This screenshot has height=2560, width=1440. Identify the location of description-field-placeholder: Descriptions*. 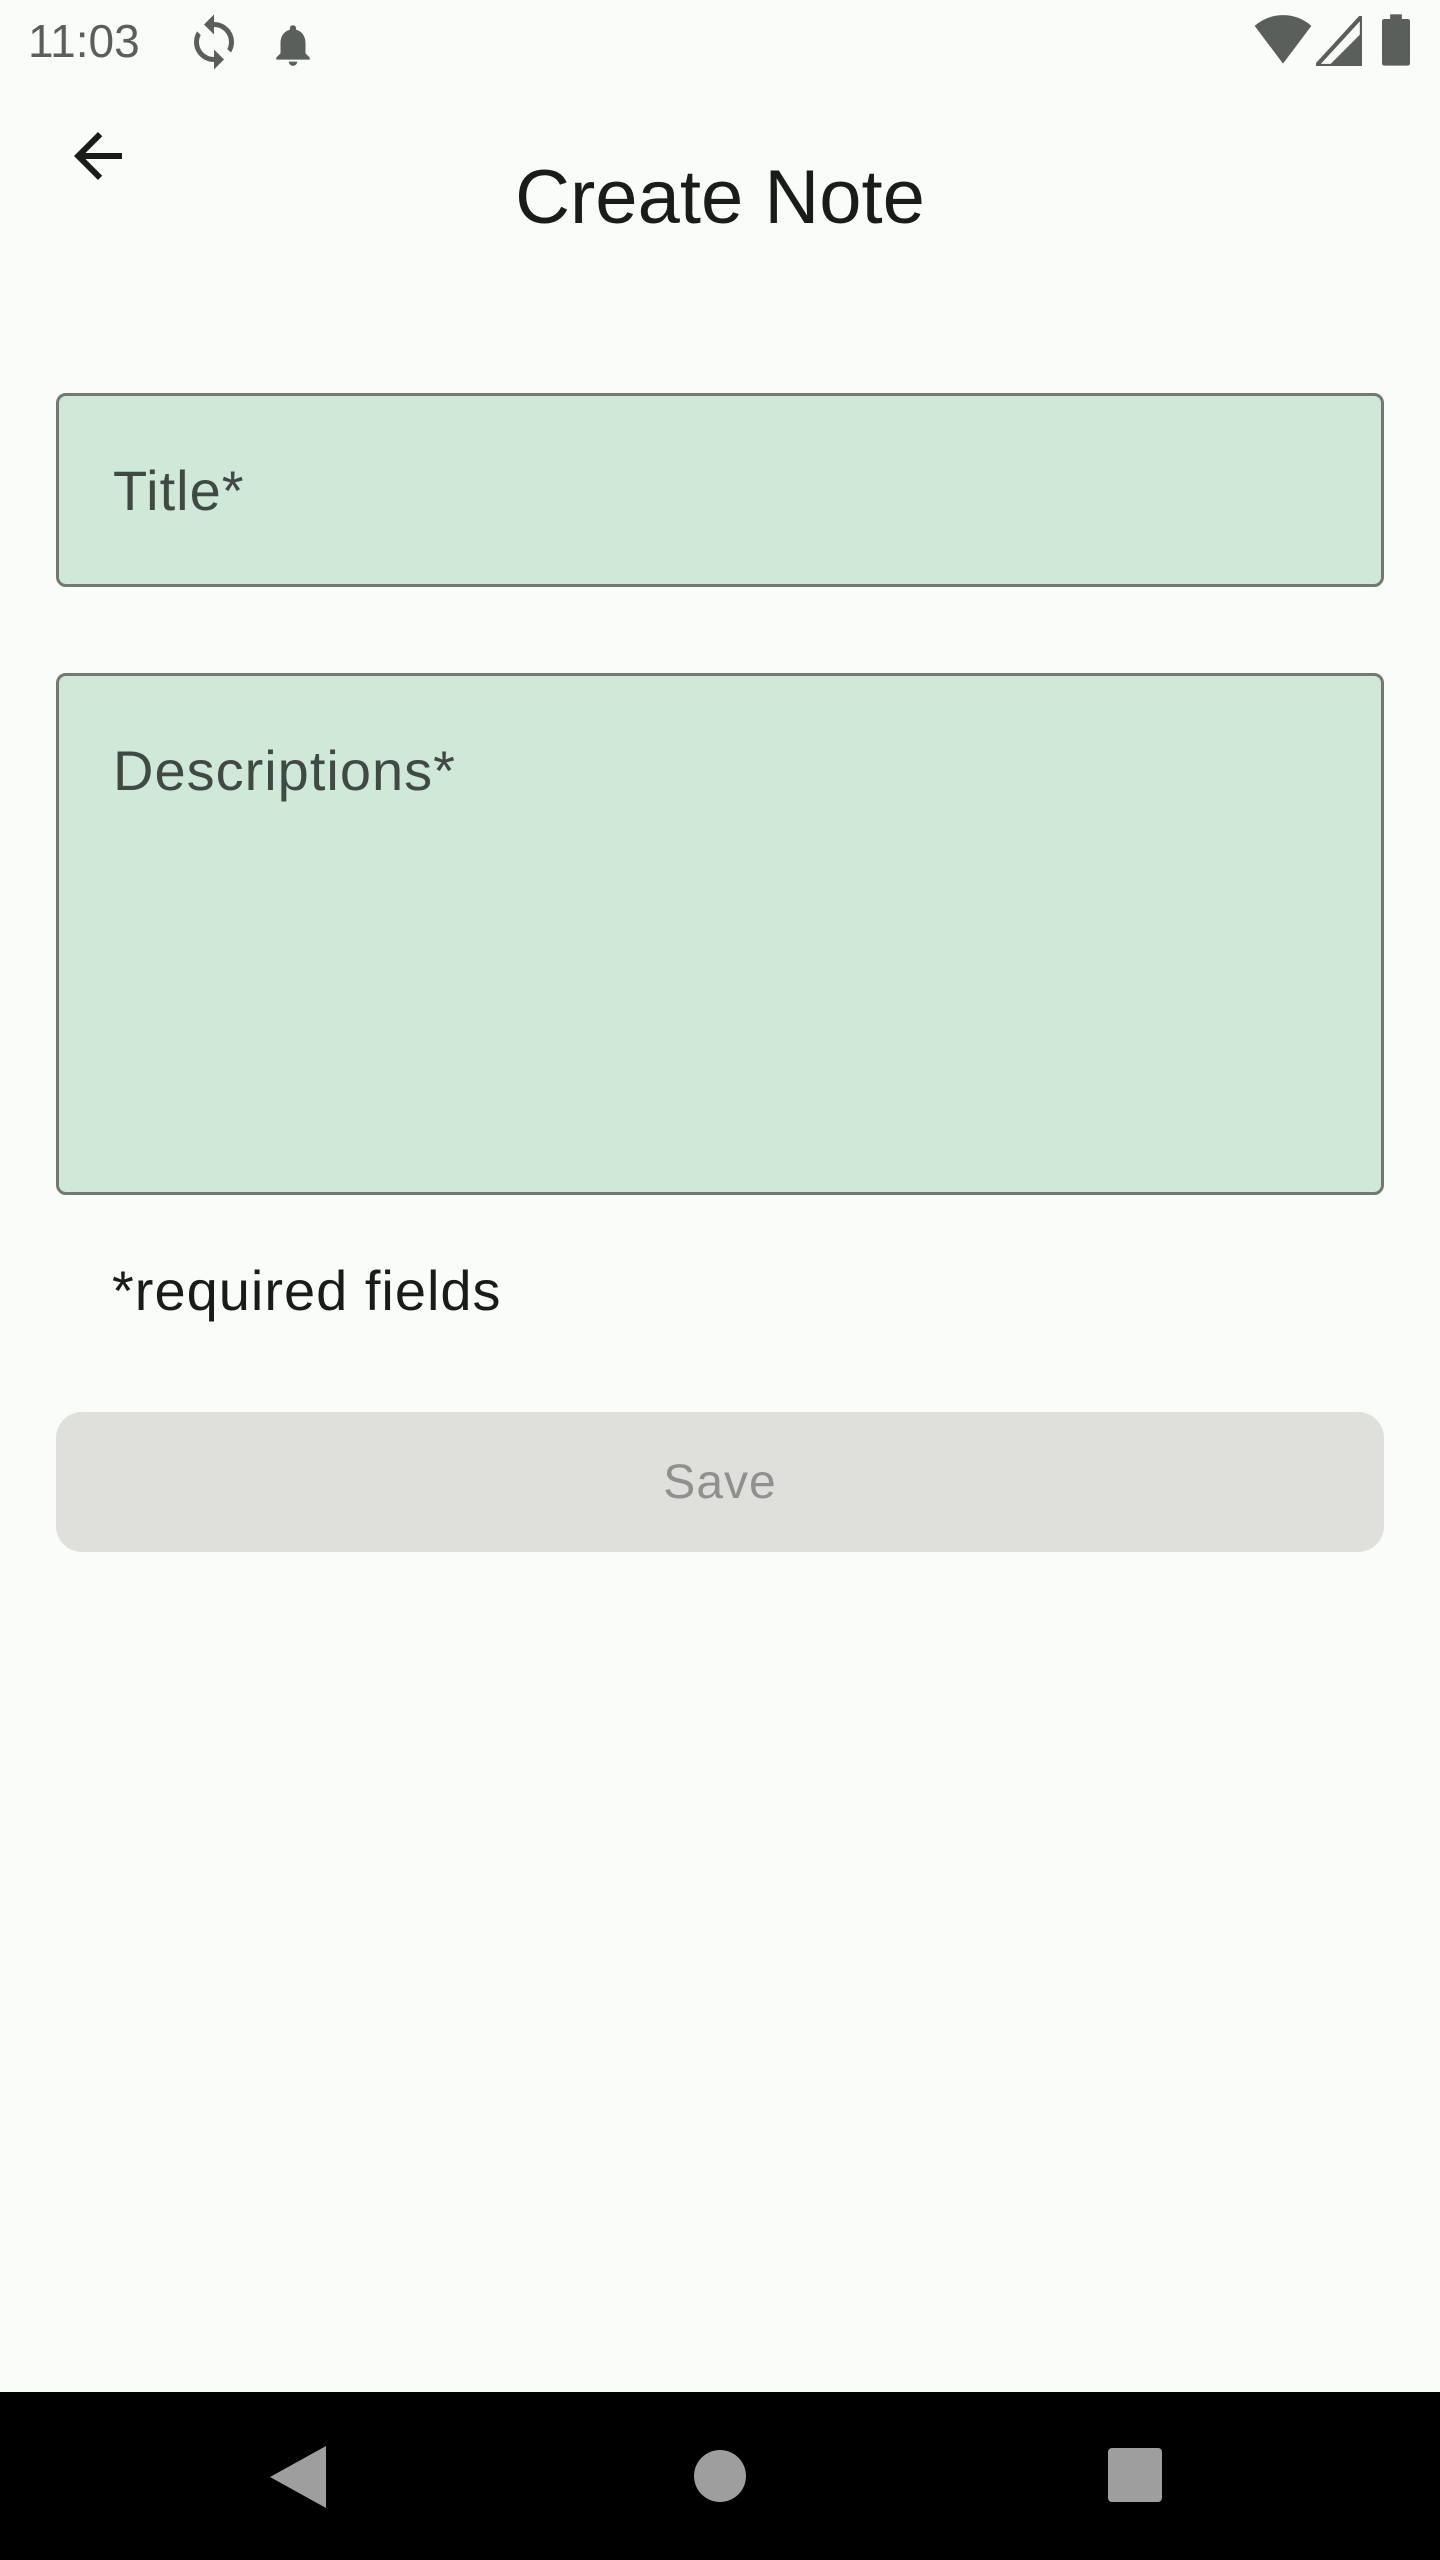
(284, 770).